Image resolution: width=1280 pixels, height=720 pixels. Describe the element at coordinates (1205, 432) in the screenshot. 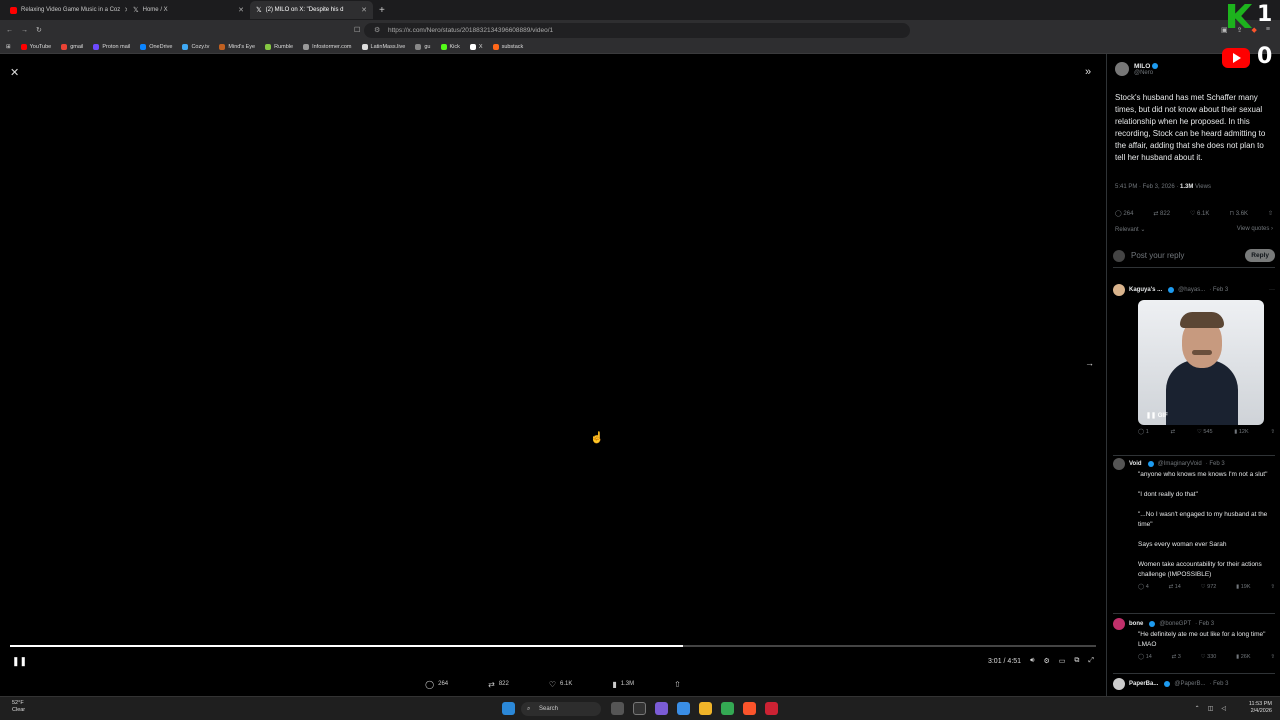

I see `like-count: ♡ 545` at that location.